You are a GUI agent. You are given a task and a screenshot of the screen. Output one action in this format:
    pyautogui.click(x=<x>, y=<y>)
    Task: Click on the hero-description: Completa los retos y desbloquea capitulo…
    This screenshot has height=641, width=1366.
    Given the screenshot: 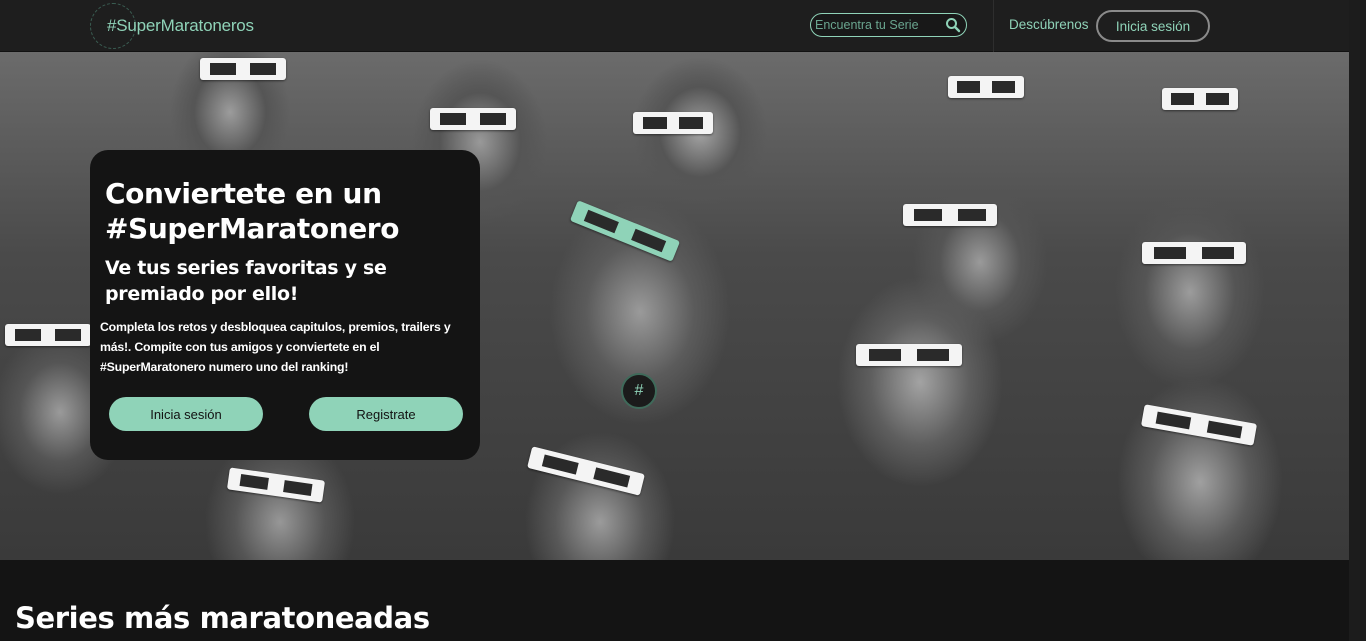 What is the action you would take?
    pyautogui.click(x=275, y=347)
    